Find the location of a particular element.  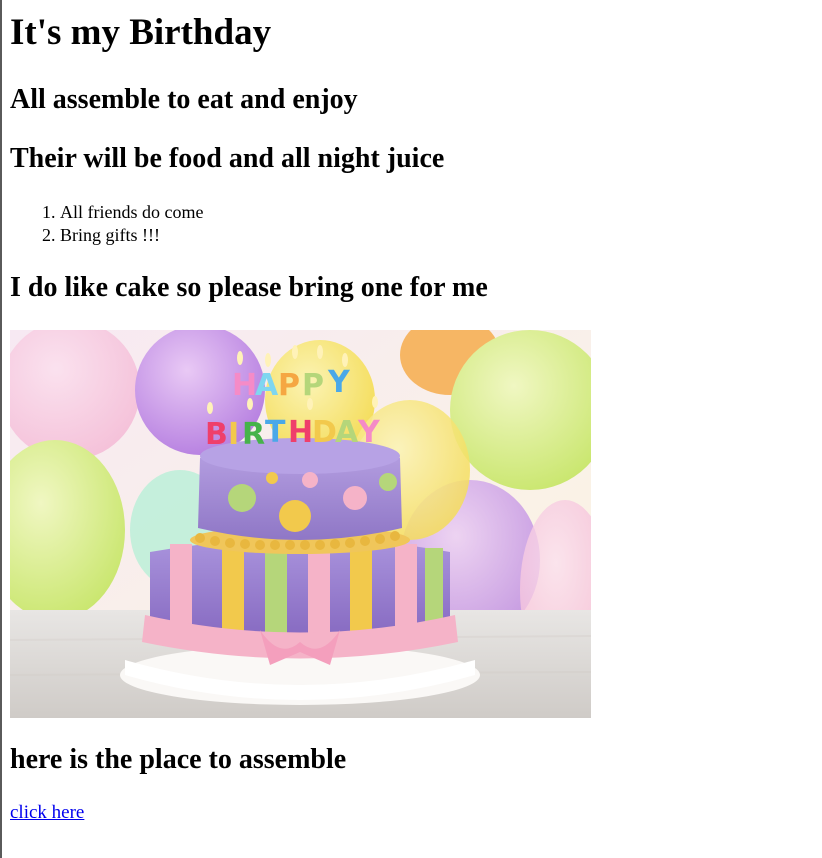

subtitle-assemble: All assemble to eat and enjoy is located at coordinates (184, 99).